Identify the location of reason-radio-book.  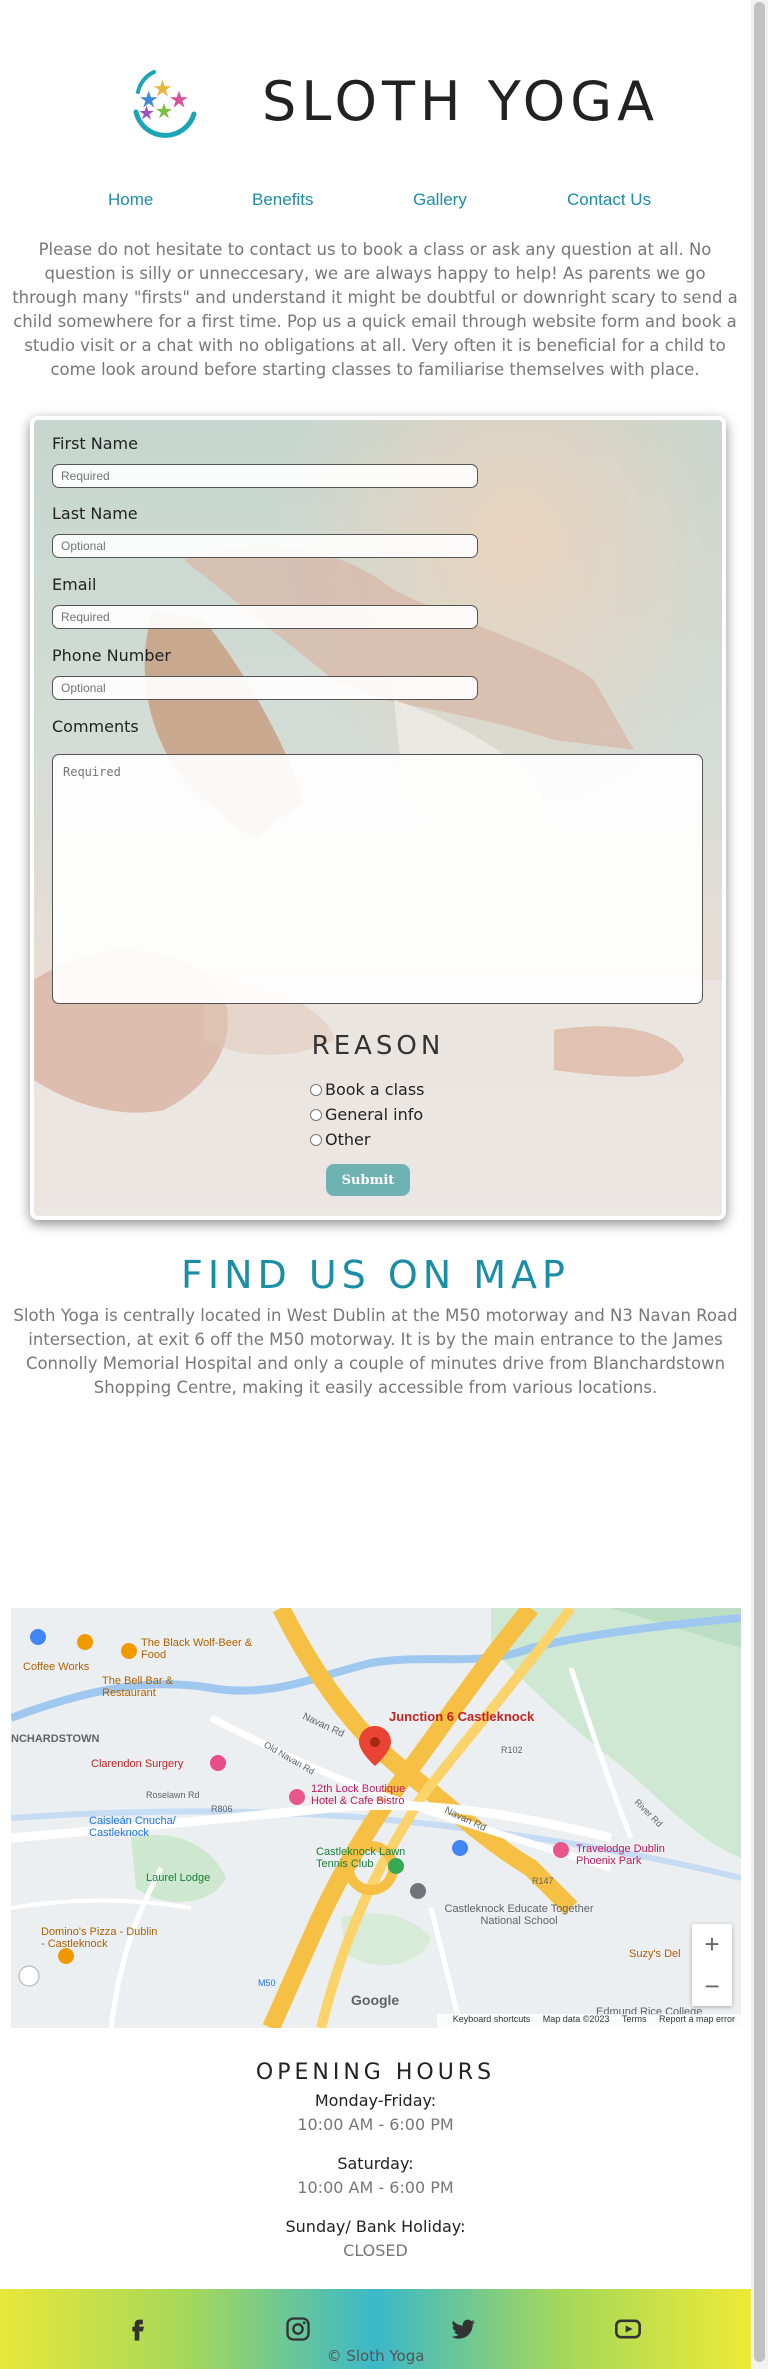
(316, 1089).